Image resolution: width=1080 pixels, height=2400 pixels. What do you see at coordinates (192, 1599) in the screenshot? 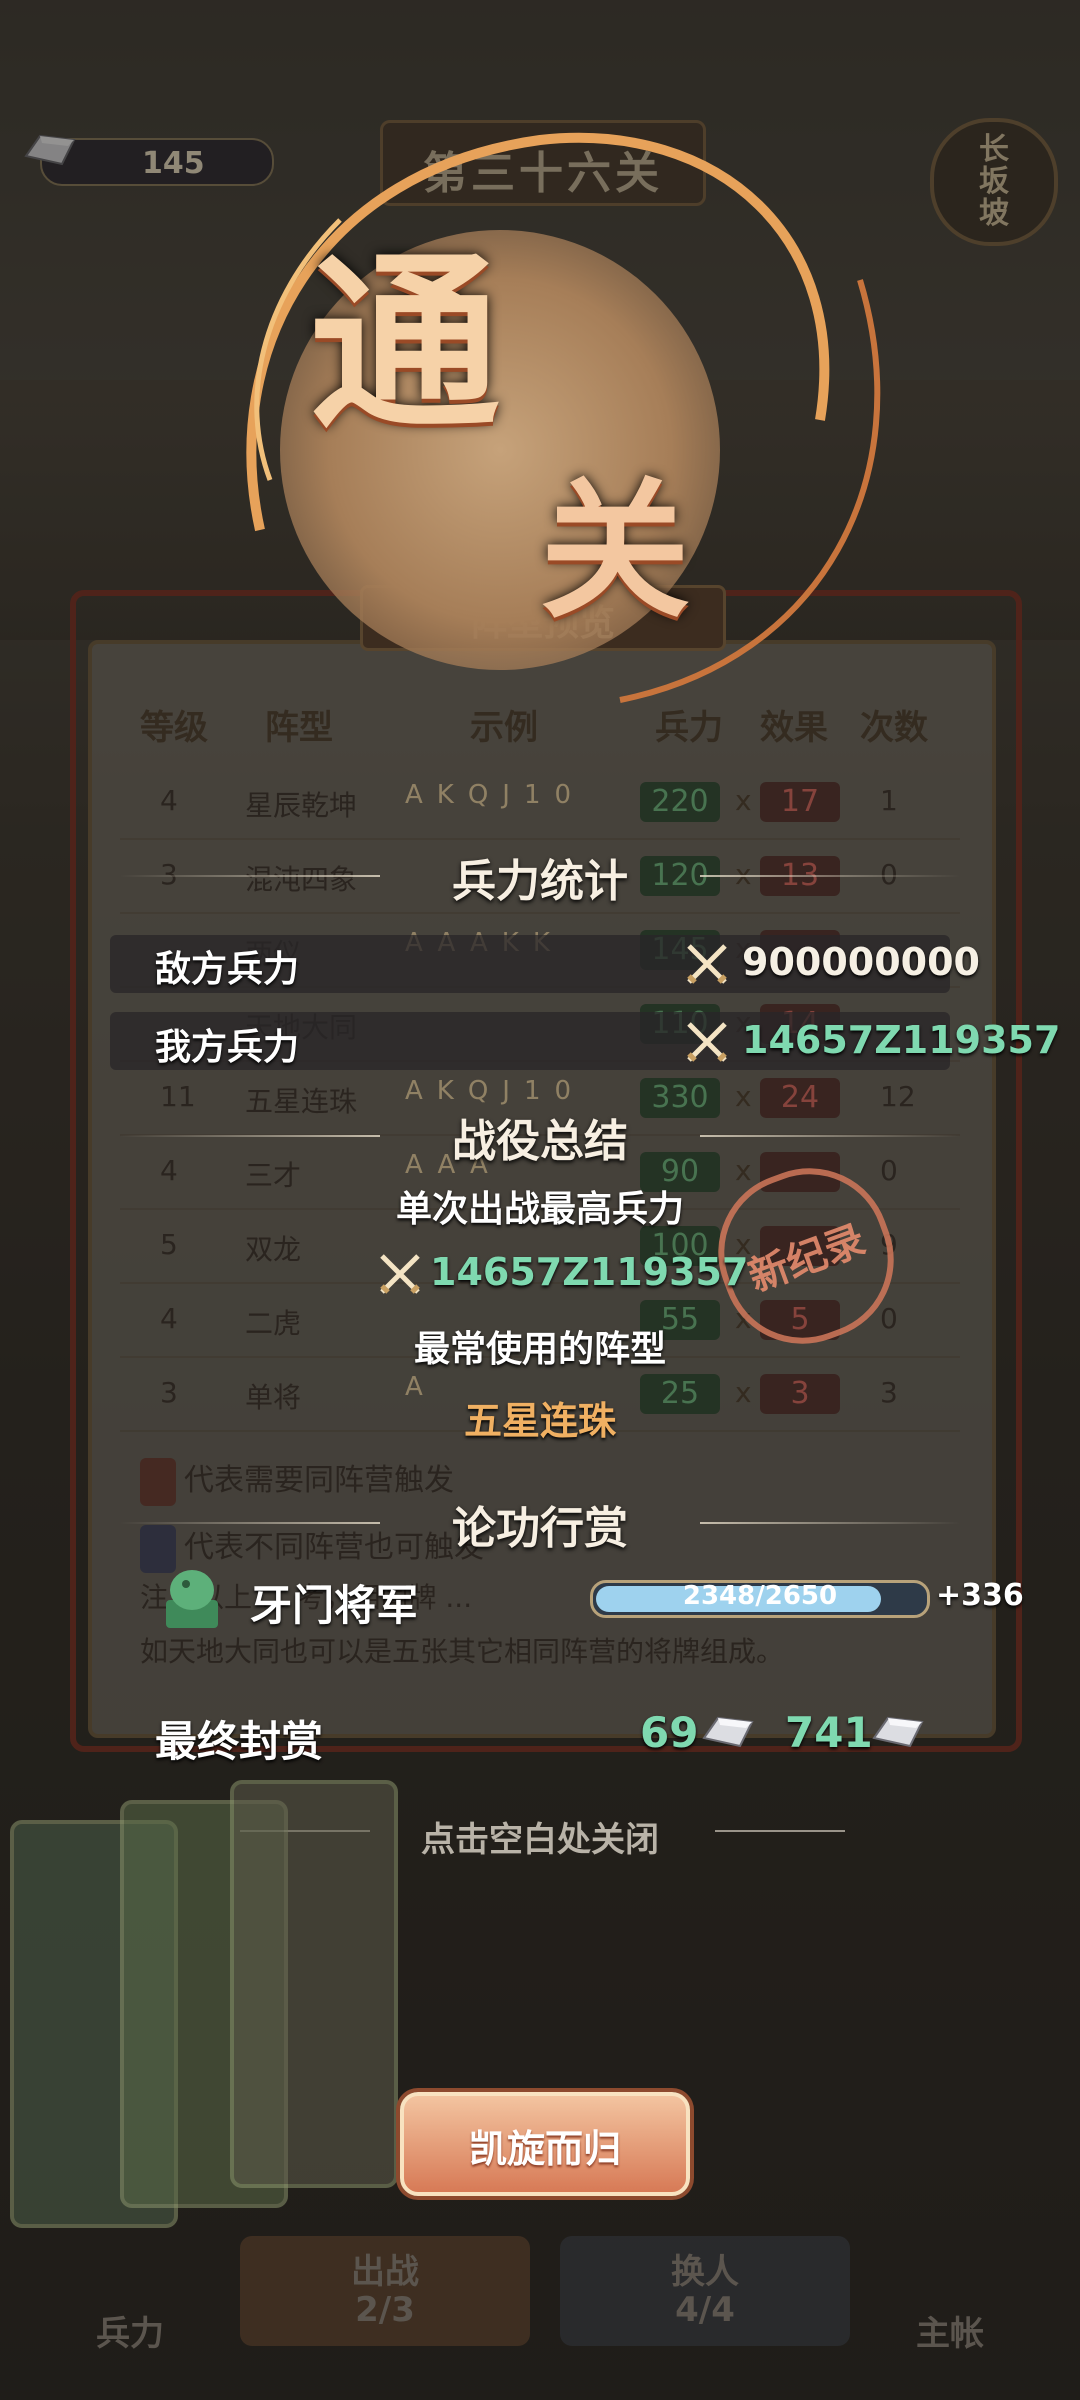
I see `jade-seal-icon` at bounding box center [192, 1599].